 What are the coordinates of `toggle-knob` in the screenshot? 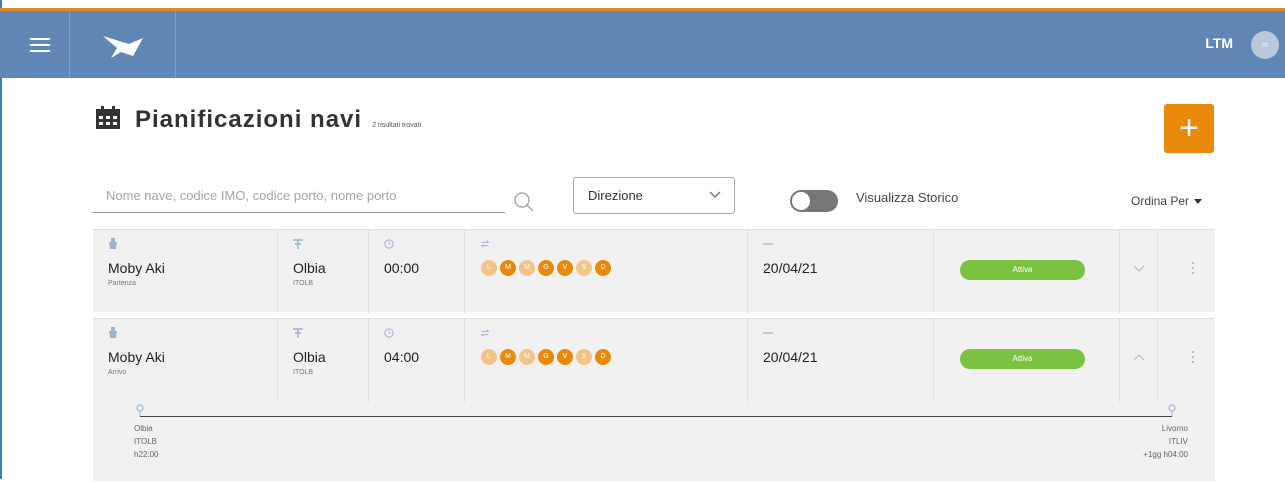 It's located at (801, 201).